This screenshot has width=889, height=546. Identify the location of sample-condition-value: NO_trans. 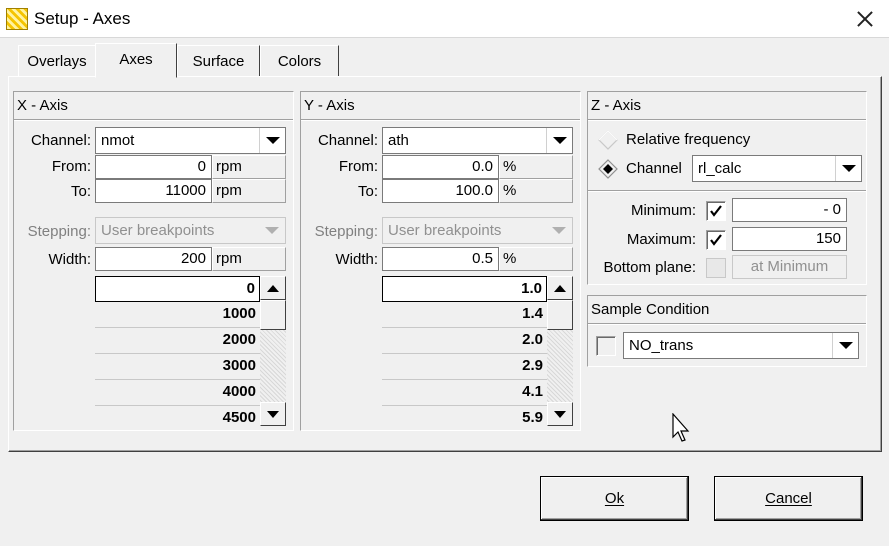
(661, 345).